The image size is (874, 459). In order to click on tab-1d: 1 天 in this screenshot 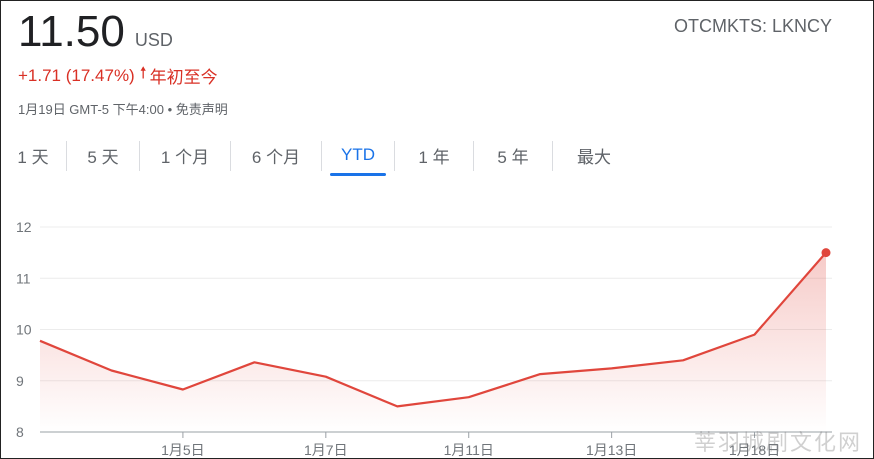, I will do `click(33, 155)`.